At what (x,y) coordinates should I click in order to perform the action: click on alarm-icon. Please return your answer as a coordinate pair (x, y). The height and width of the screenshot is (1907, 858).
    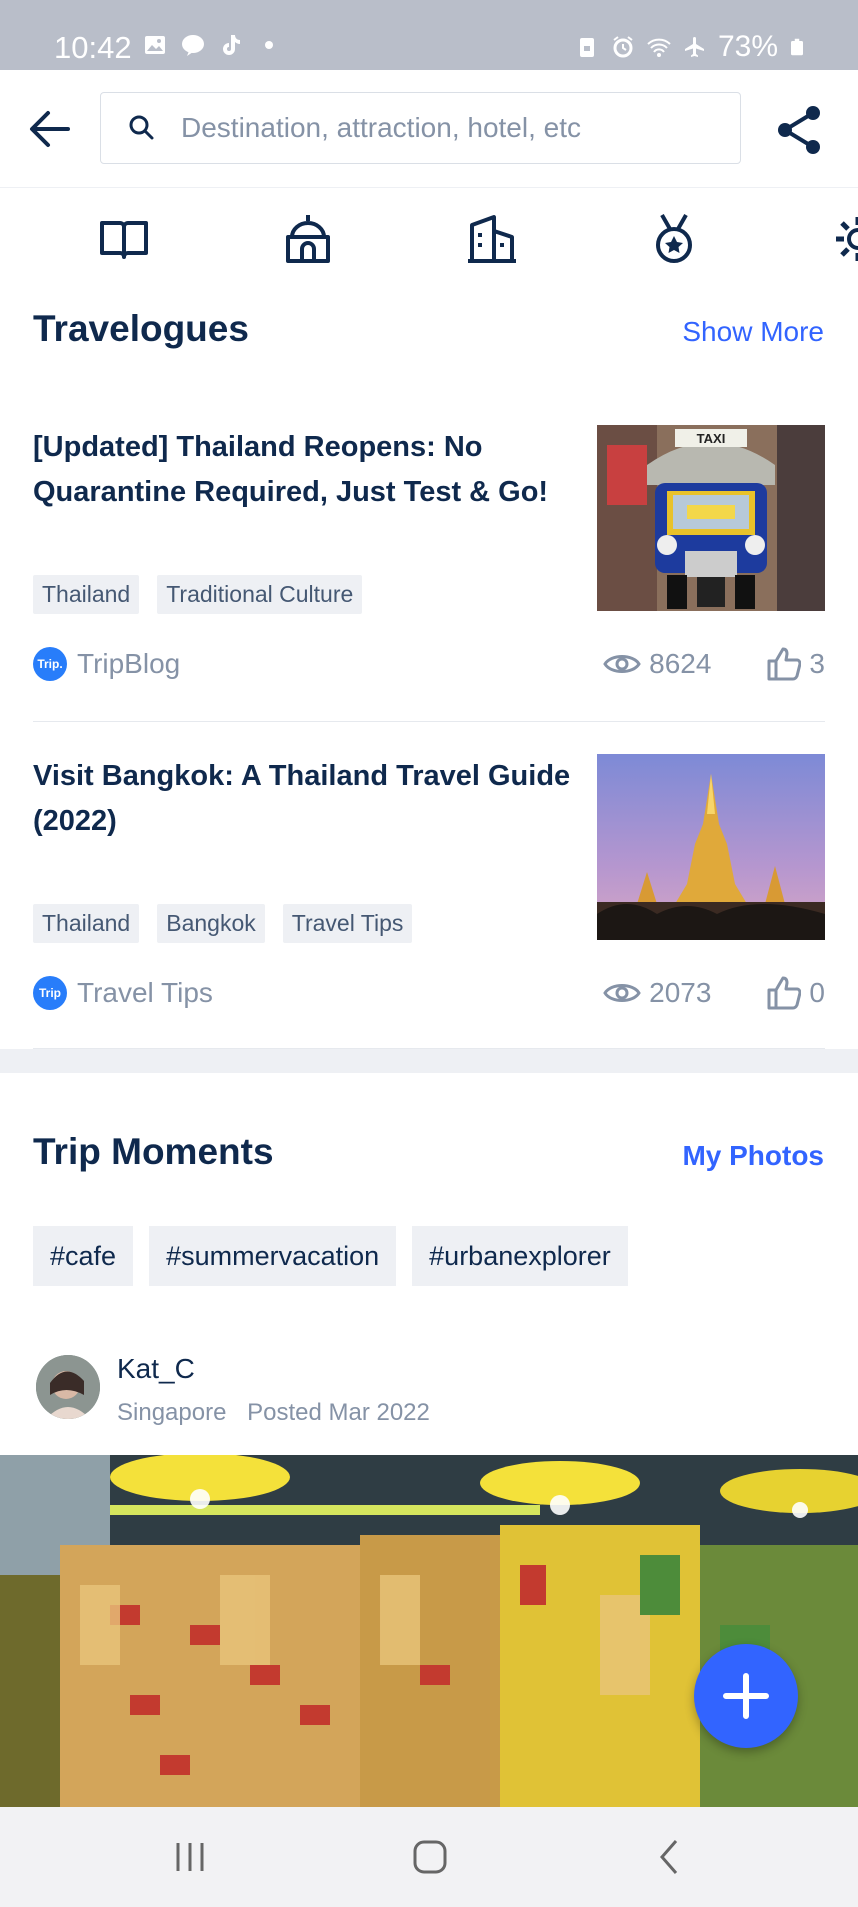
    Looking at the image, I should click on (623, 47).